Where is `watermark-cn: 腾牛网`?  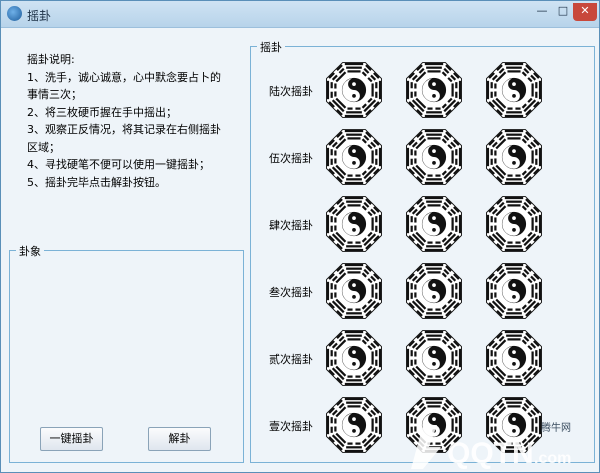 watermark-cn: 腾牛网 is located at coordinates (556, 427).